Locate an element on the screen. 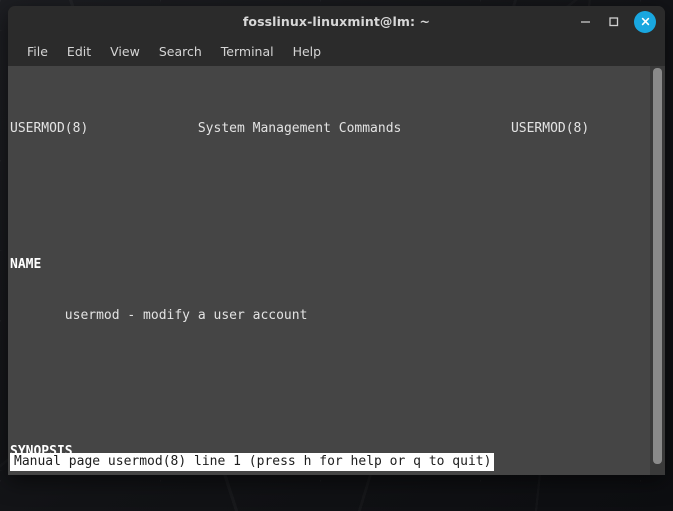 The image size is (673, 511). menubar: File Edit View Search Terminal Help is located at coordinates (336, 51).